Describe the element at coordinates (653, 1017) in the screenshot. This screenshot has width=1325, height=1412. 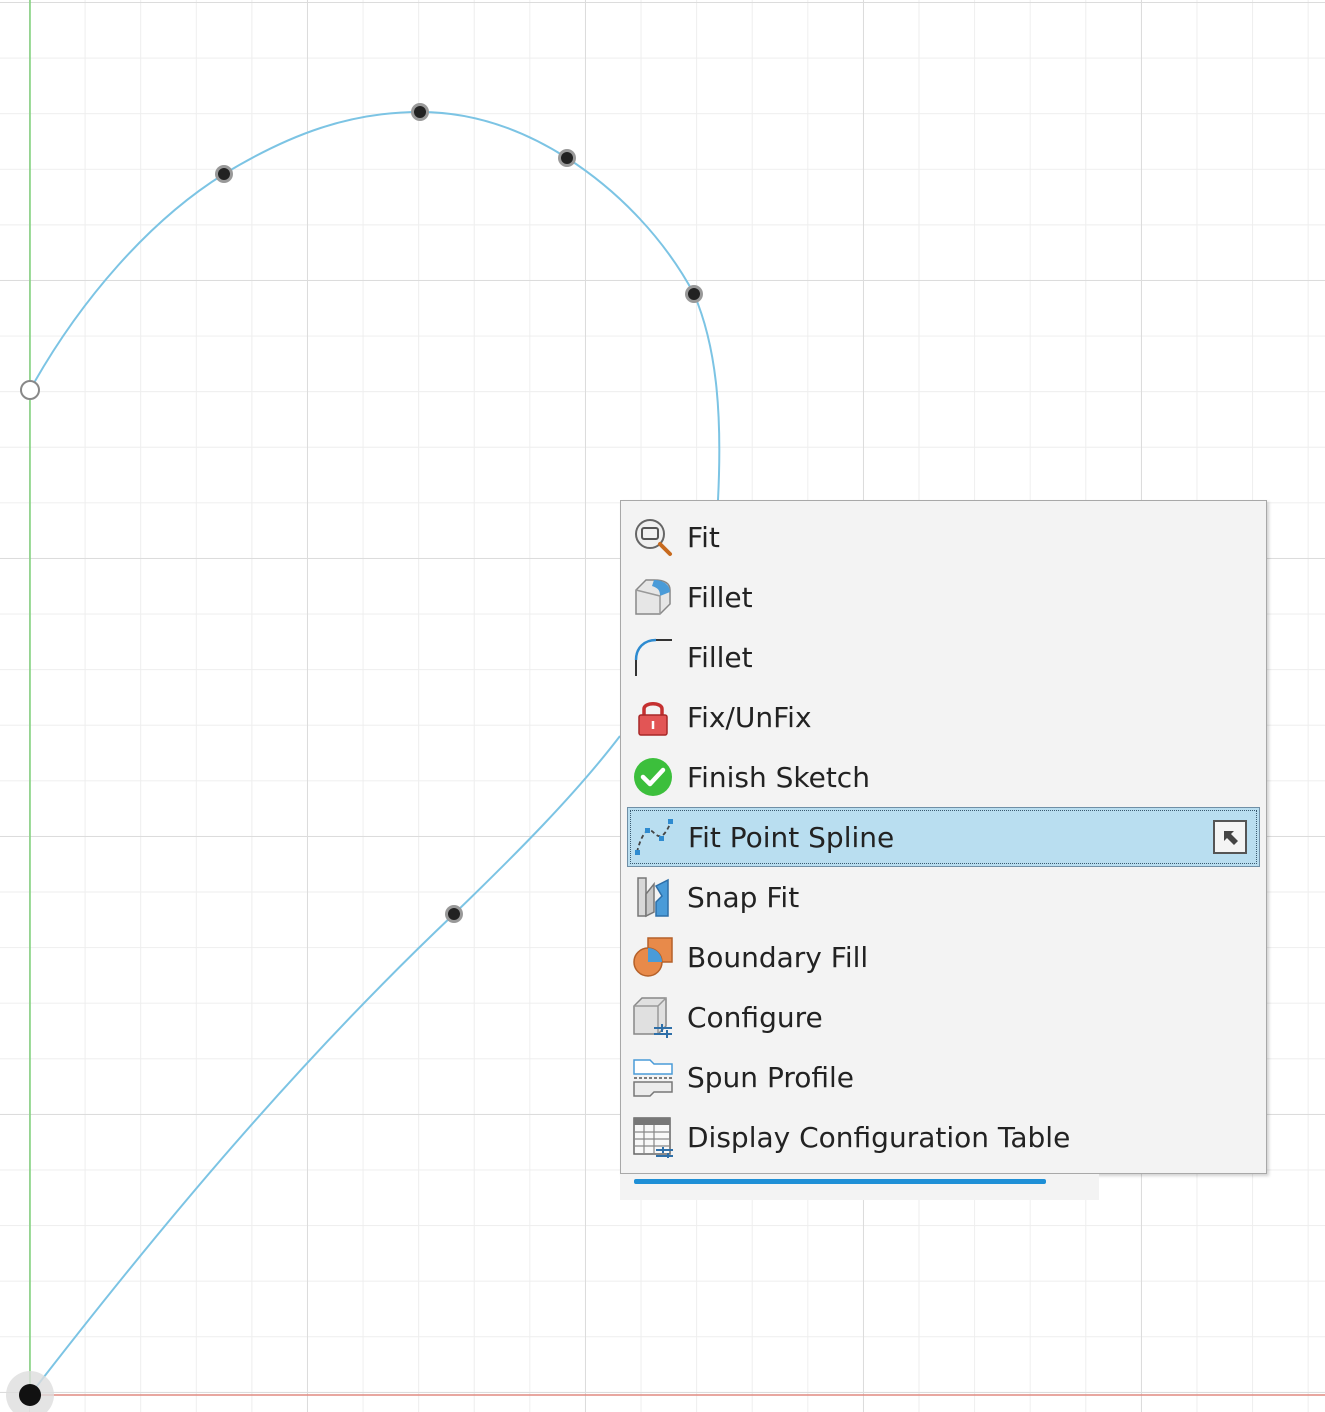
I see `configure-icon` at that location.